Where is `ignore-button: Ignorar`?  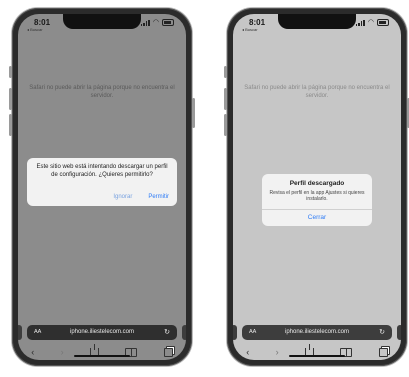
ignore-button: Ignorar is located at coordinates (122, 197).